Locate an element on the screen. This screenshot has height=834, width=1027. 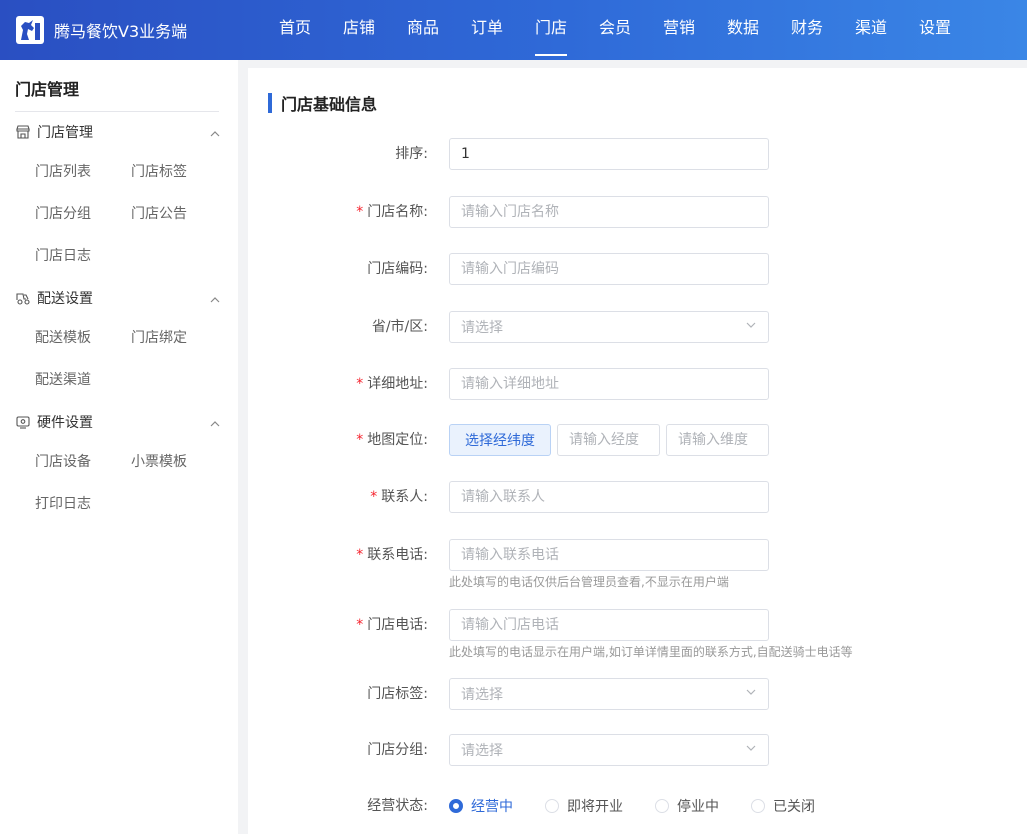
sidebar-group-hardware-settings: 硬件设置 is located at coordinates (117, 422).